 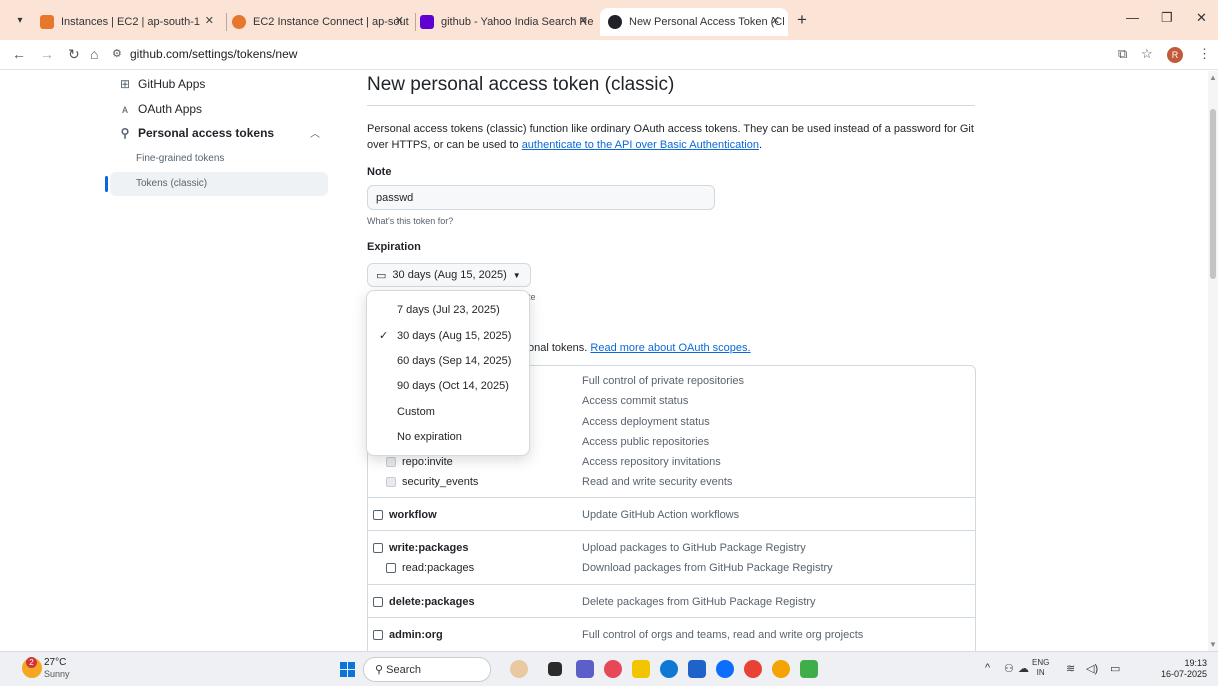 I want to click on weather-temperature: 27°C, so click(x=55, y=662).